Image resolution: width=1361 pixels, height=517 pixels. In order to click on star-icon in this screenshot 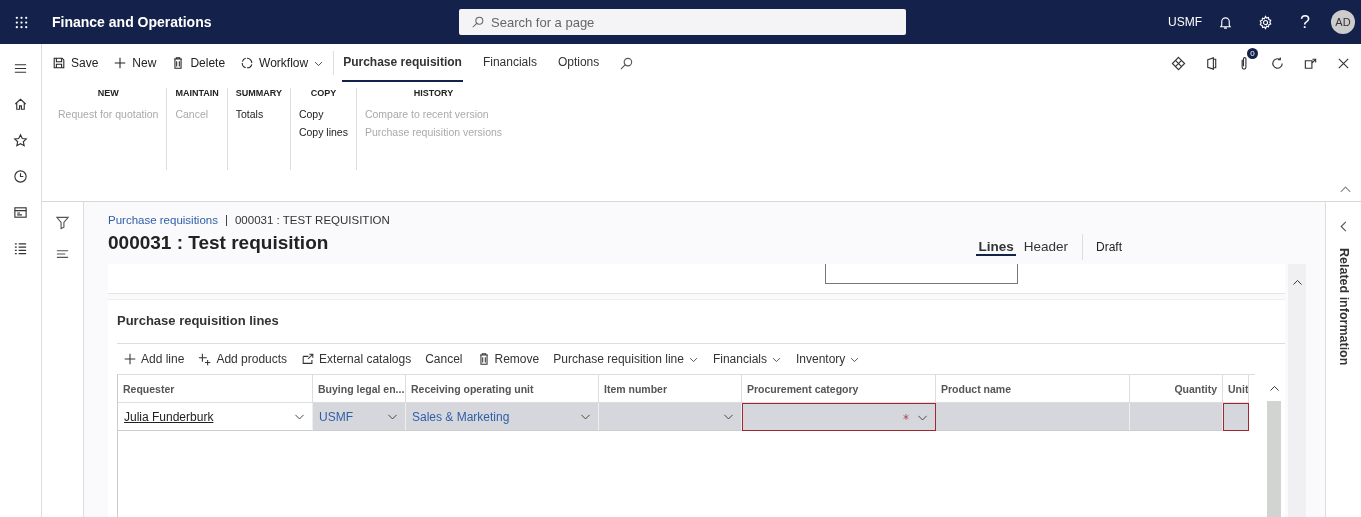, I will do `click(20, 140)`.